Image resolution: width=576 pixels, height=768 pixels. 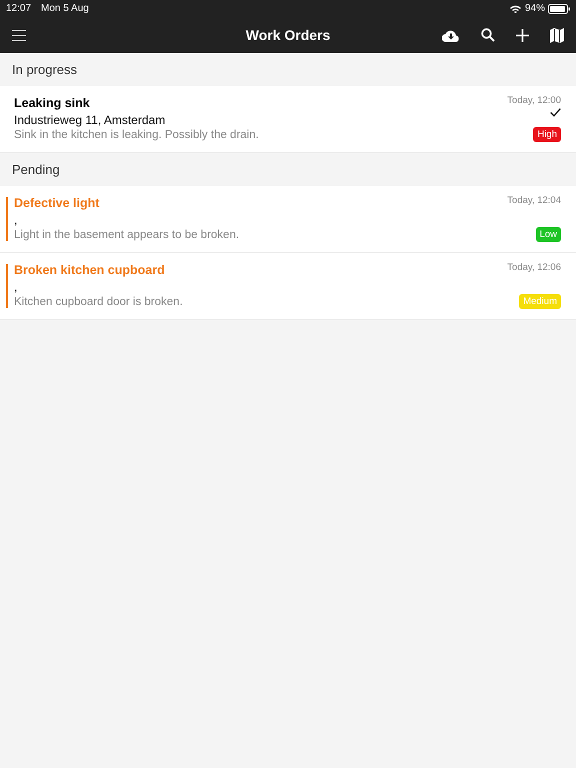 What do you see at coordinates (90, 120) in the screenshot?
I see `order-address: Industrieweg 11, Amsterdam` at bounding box center [90, 120].